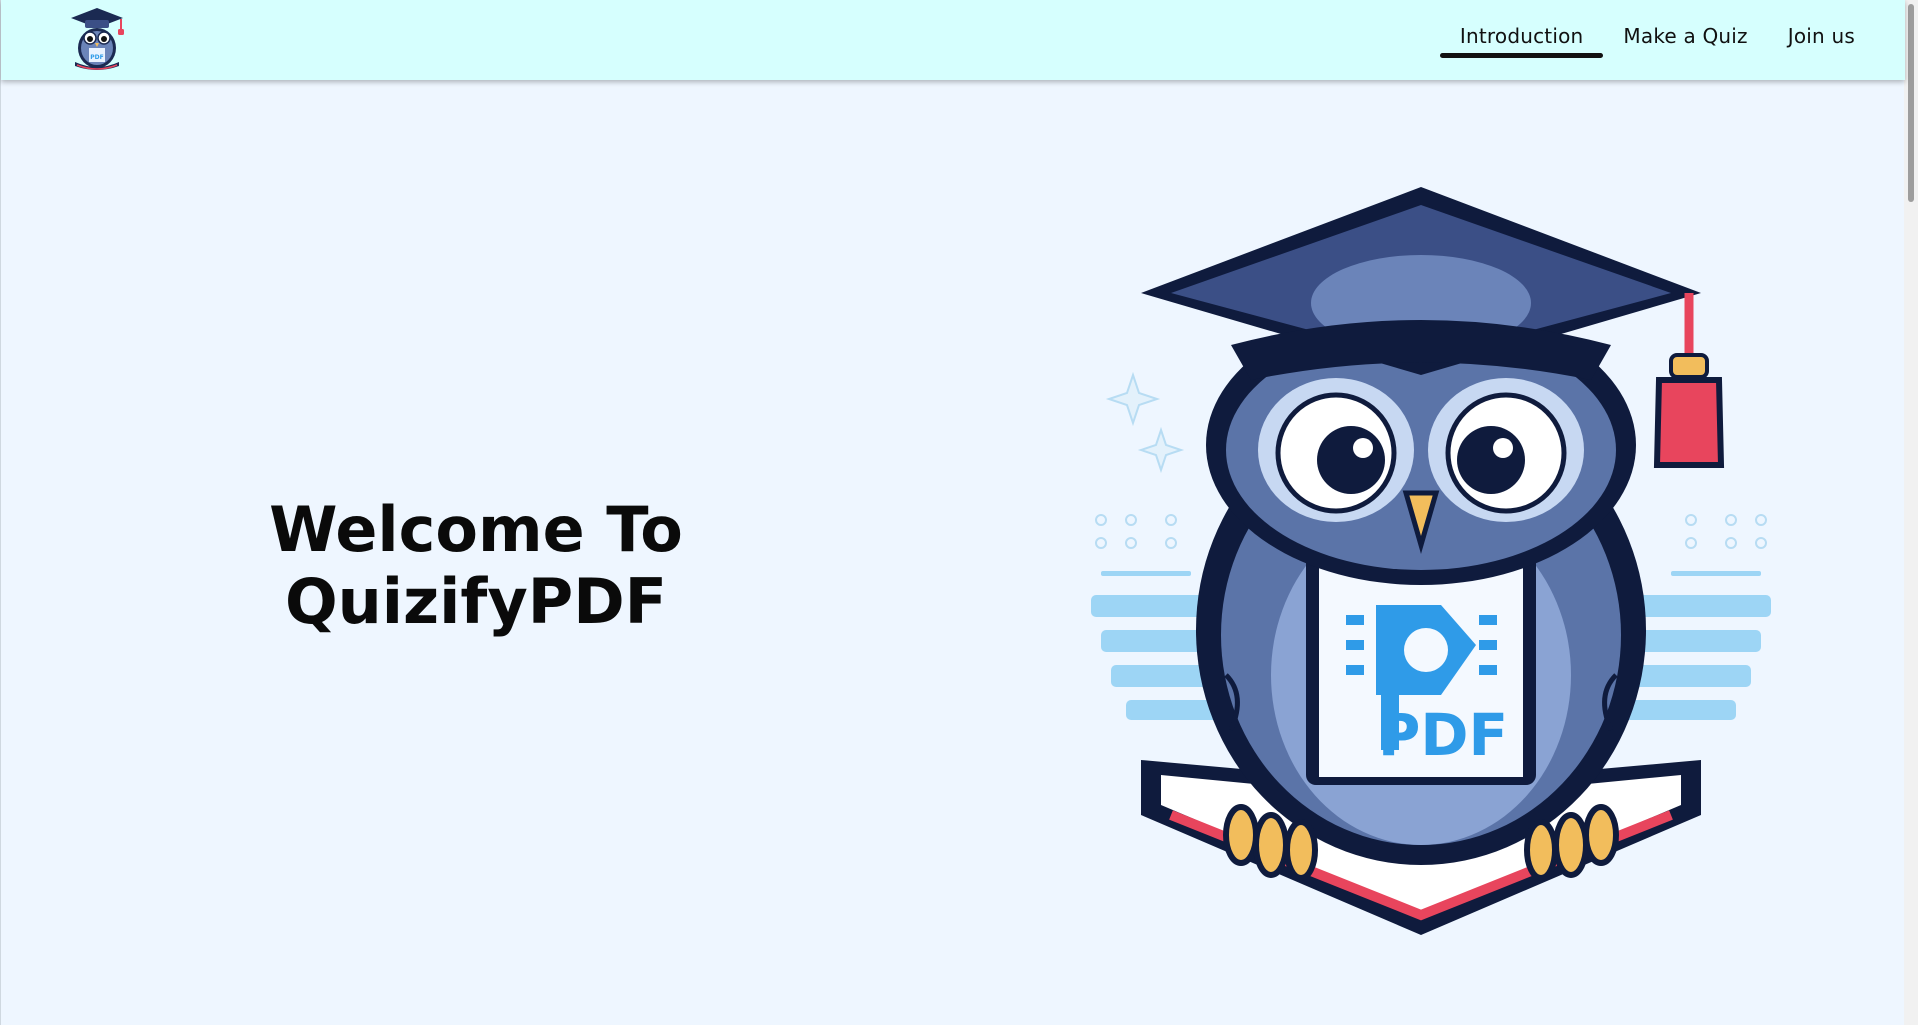 This screenshot has width=1918, height=1025. I want to click on main-nav: Introduction Make a Quiz Join us, so click(1657, 40).